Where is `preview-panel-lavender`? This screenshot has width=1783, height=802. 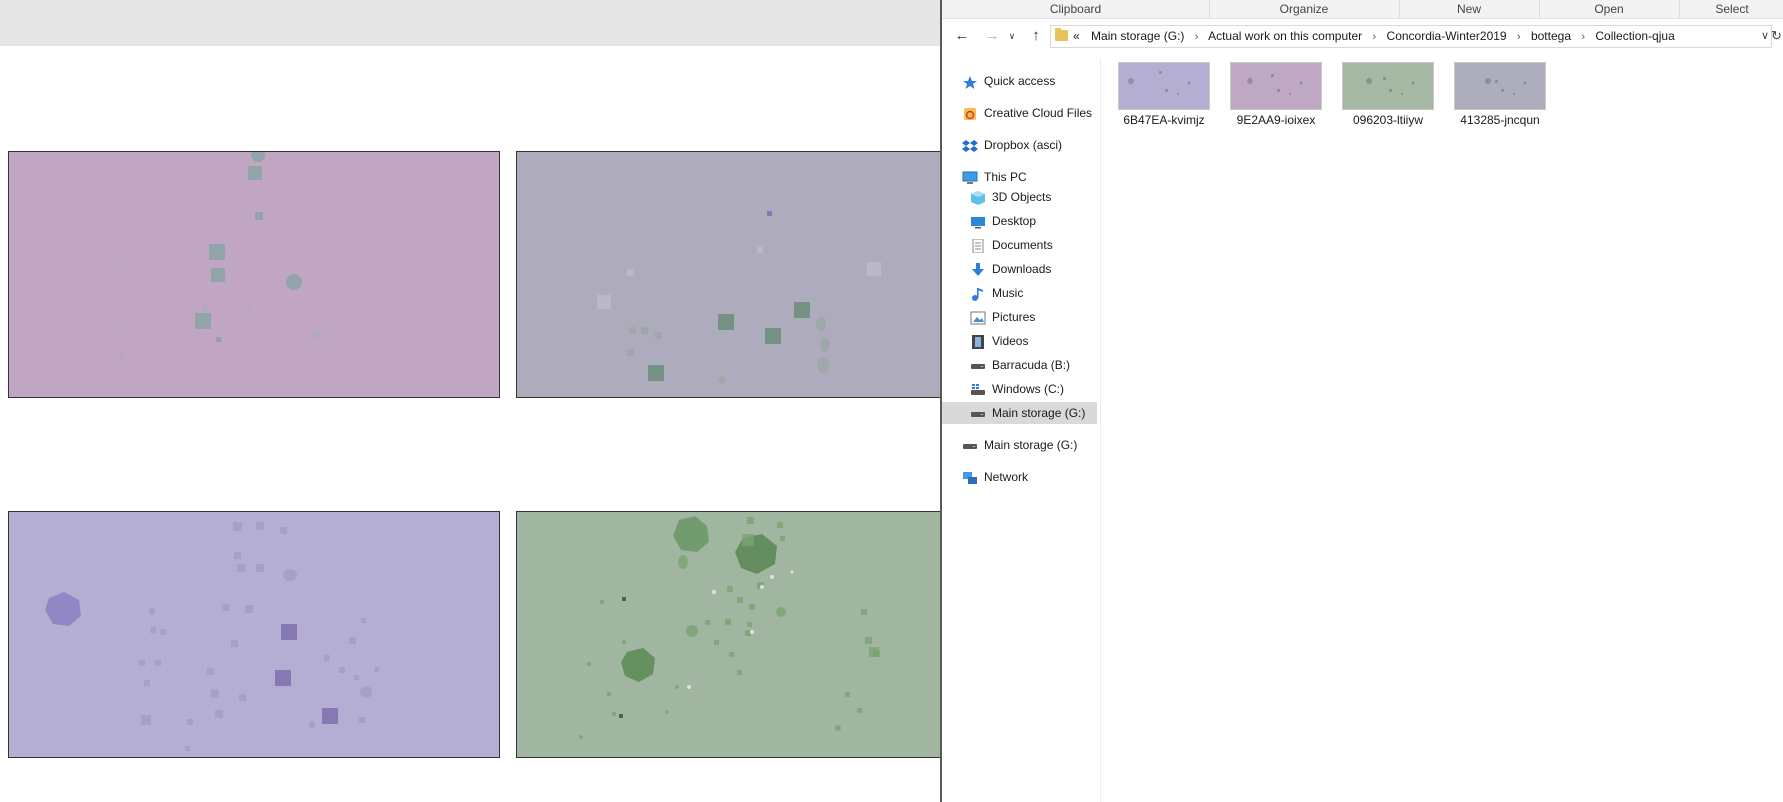
preview-panel-lavender is located at coordinates (254, 634).